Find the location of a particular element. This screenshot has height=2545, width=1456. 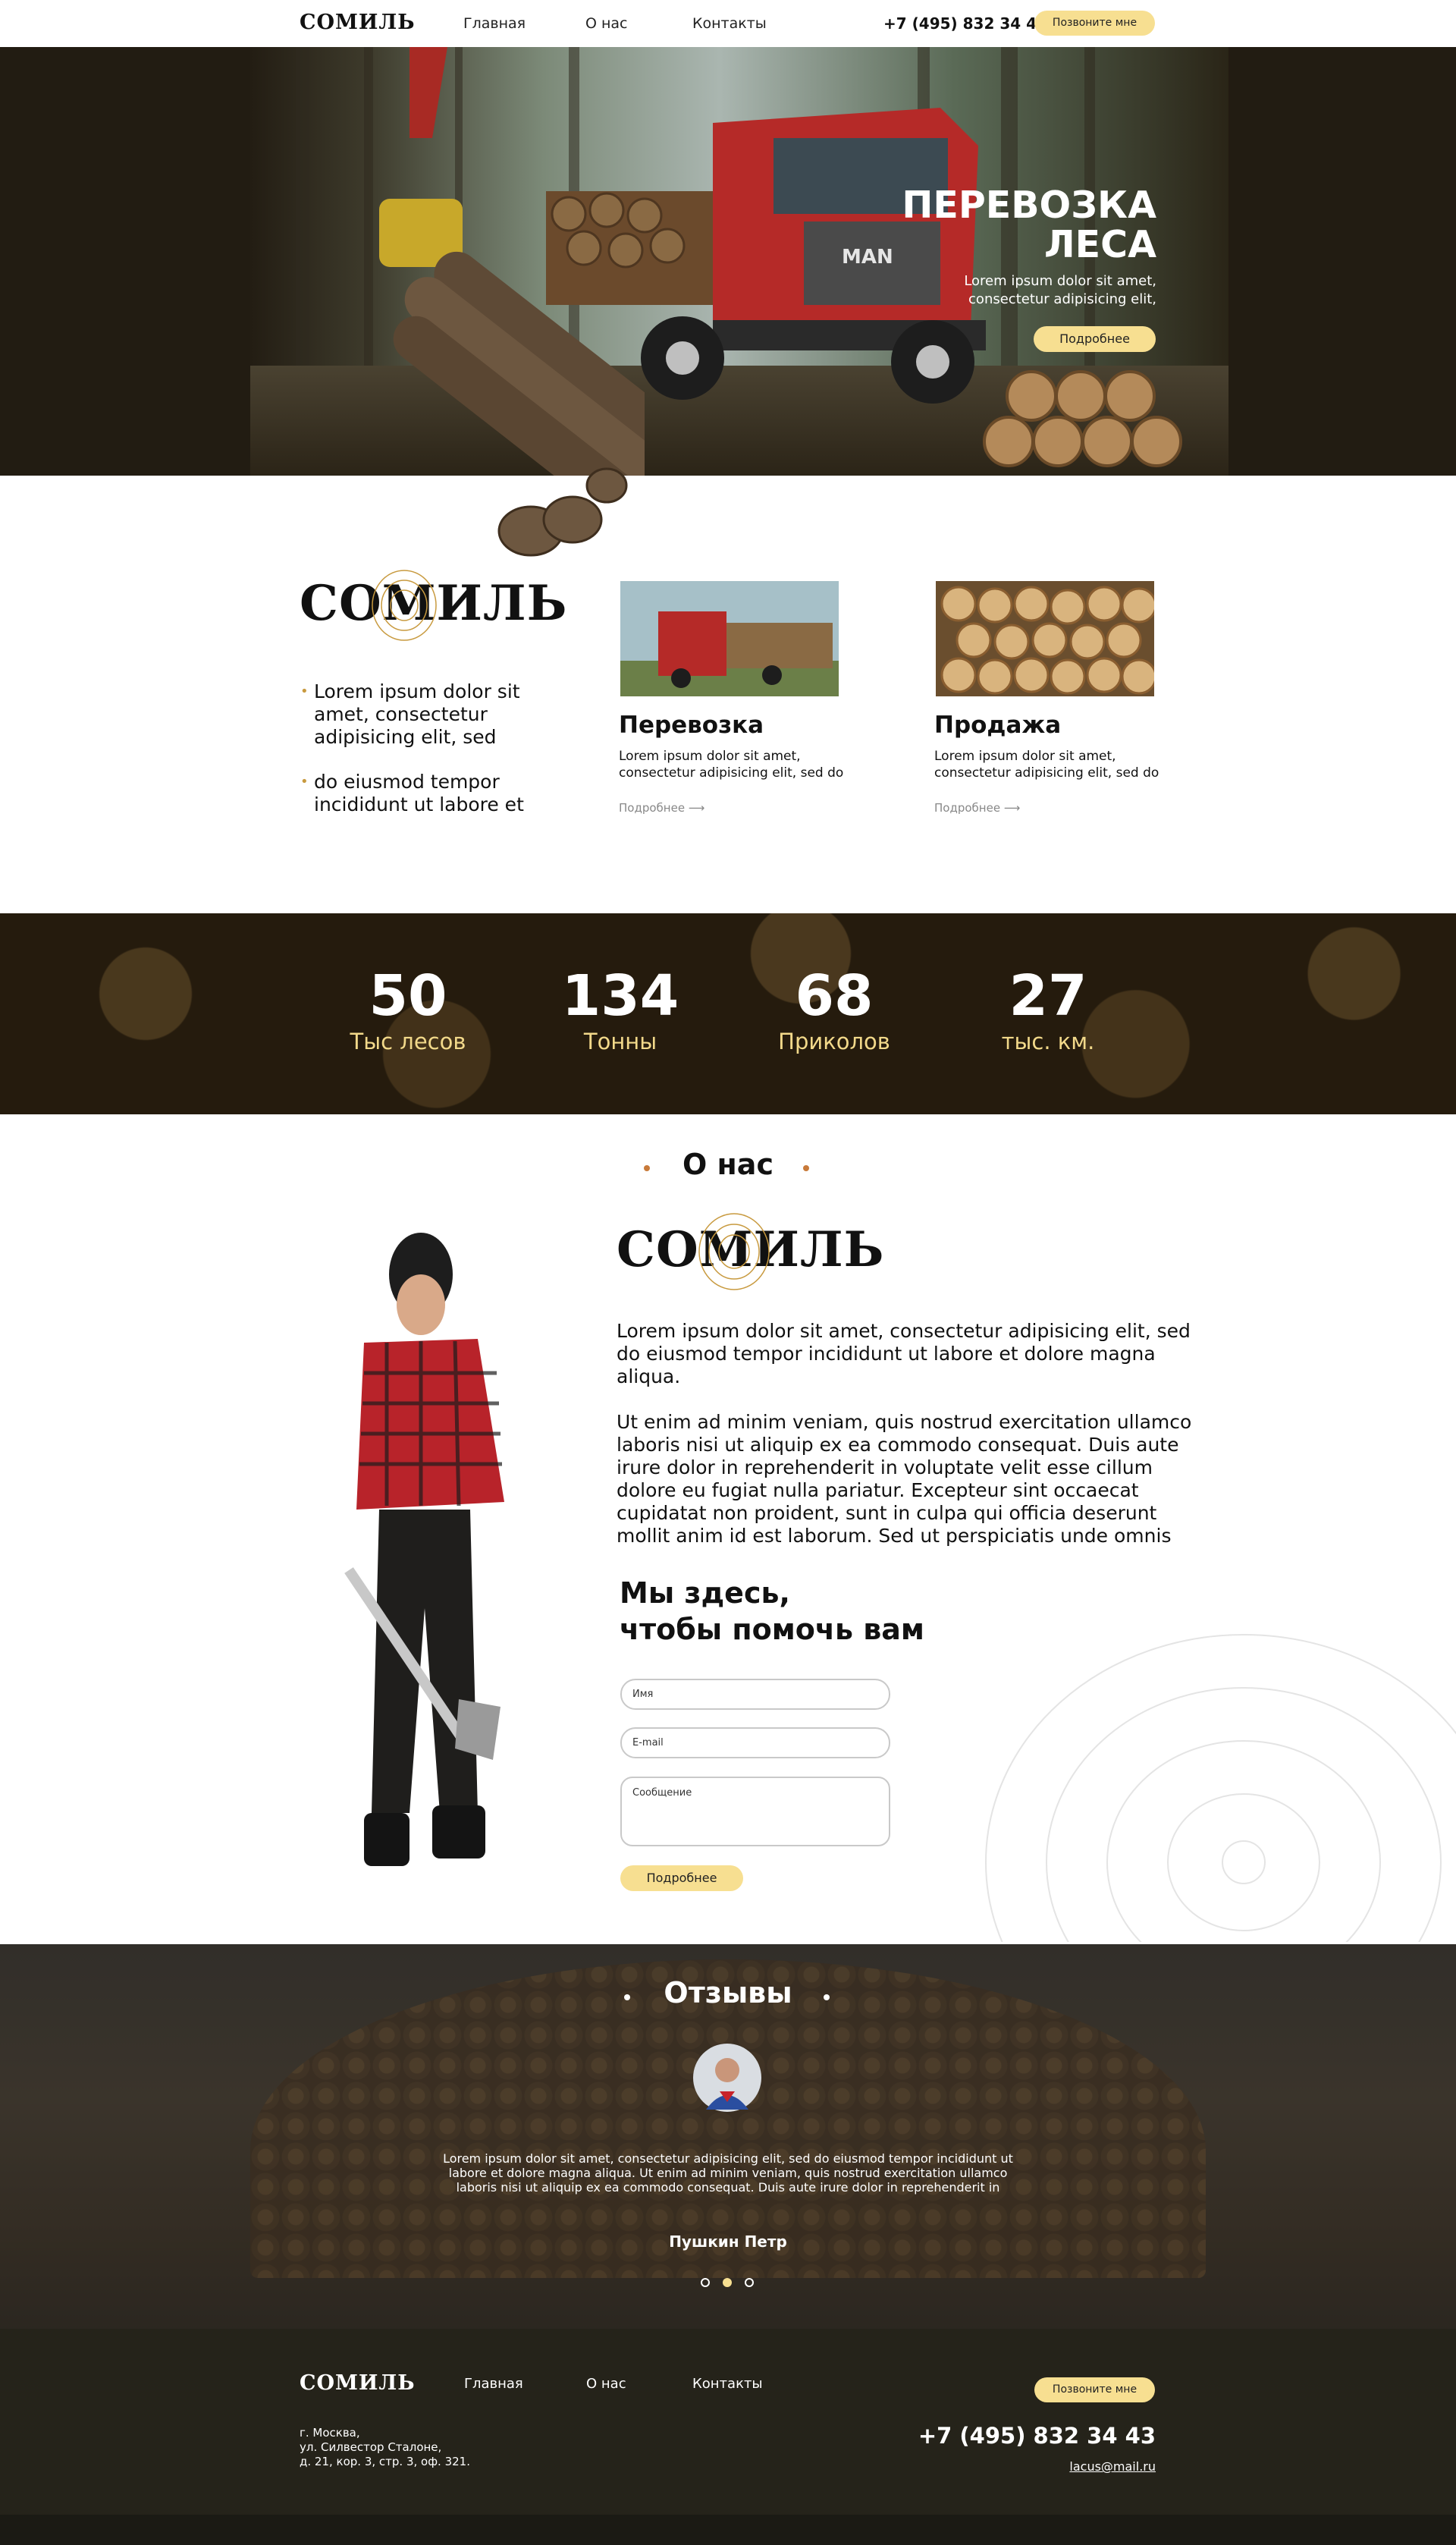

message-field: Сообщение is located at coordinates (755, 1811).